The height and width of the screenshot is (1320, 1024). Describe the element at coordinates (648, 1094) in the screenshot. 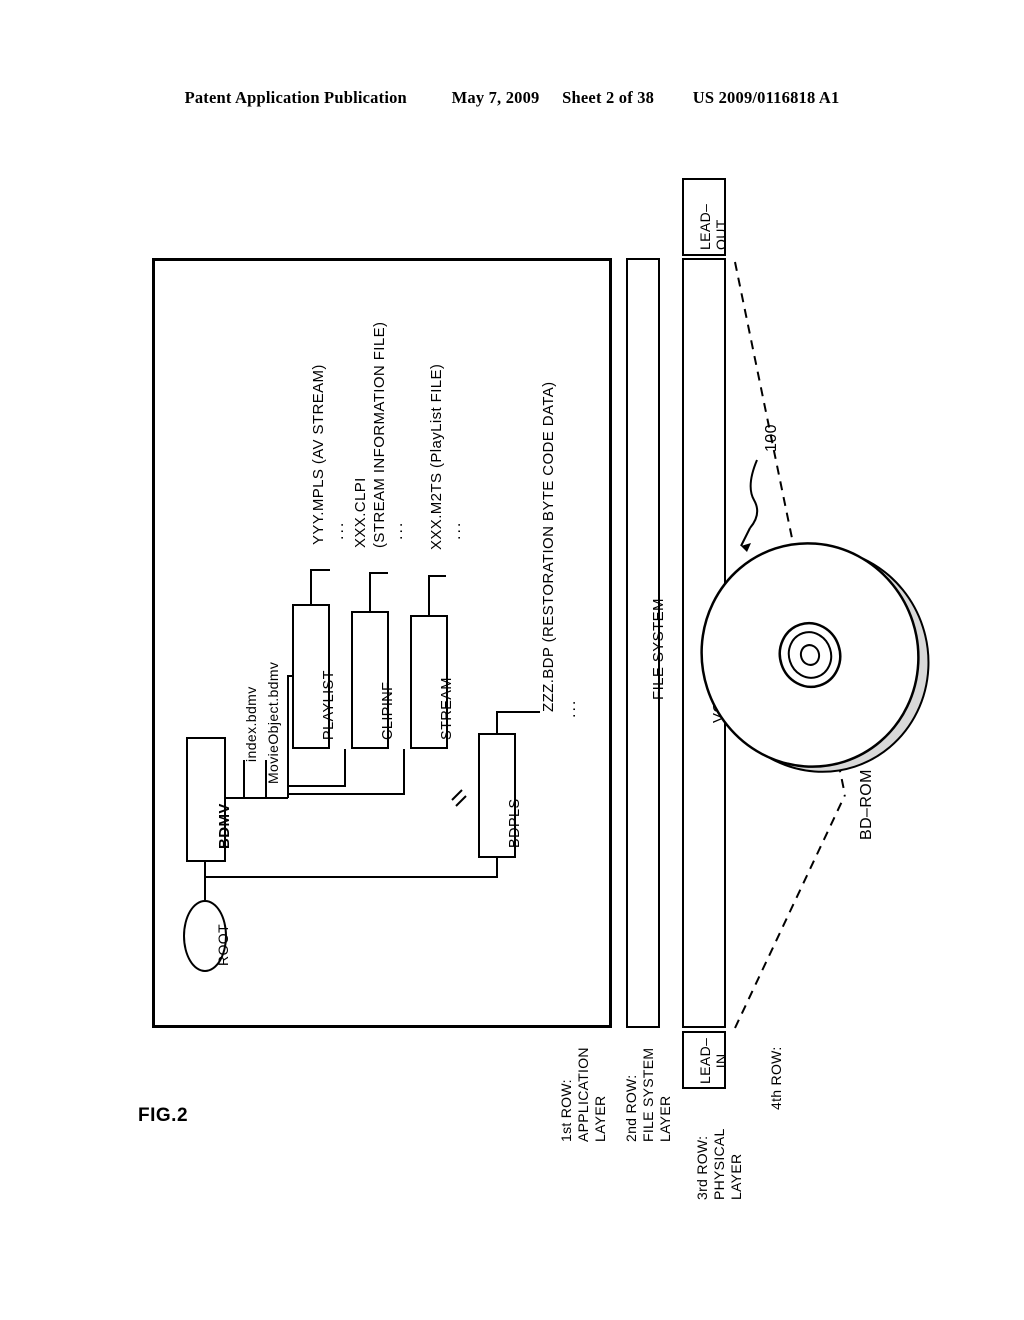

I see `row-label-2: 2nd ROW: FILE SYSTEM LAYER` at that location.